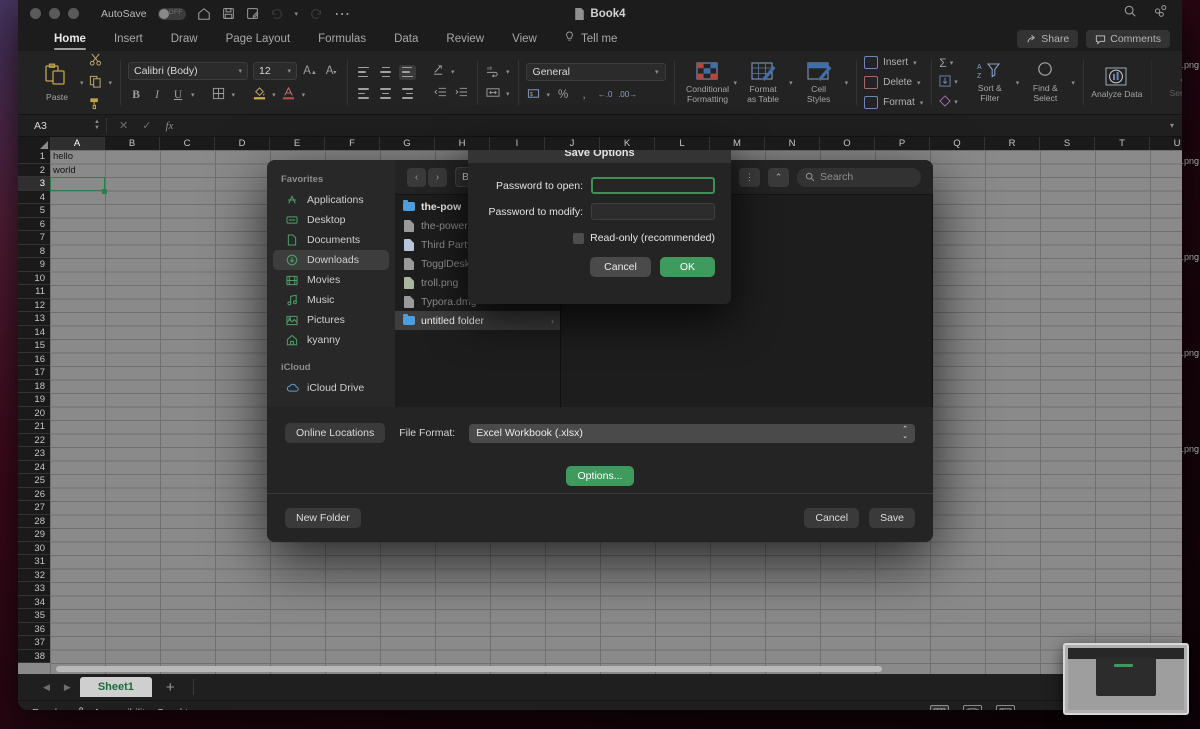  What do you see at coordinates (77, 143) in the screenshot?
I see `column-header-A: A` at bounding box center [77, 143].